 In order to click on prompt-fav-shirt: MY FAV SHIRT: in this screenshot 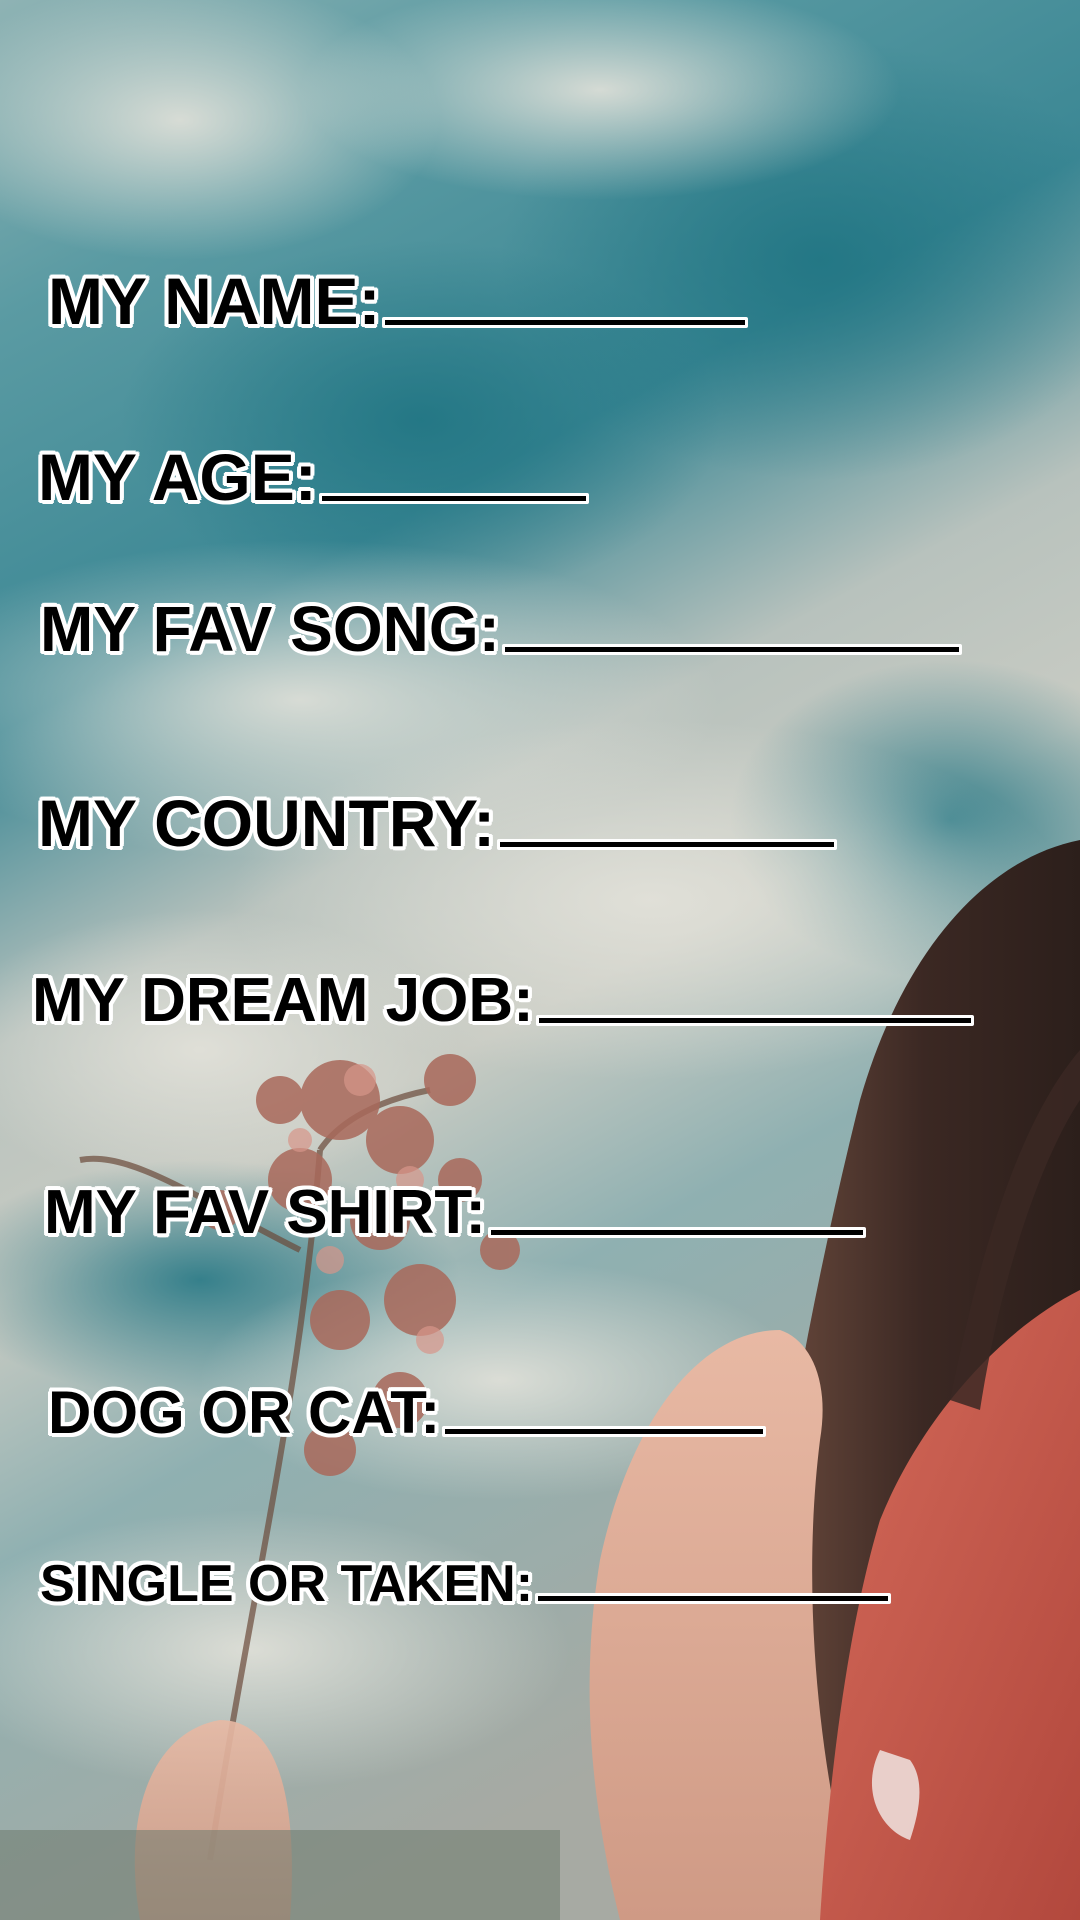, I will do `click(455, 1212)`.